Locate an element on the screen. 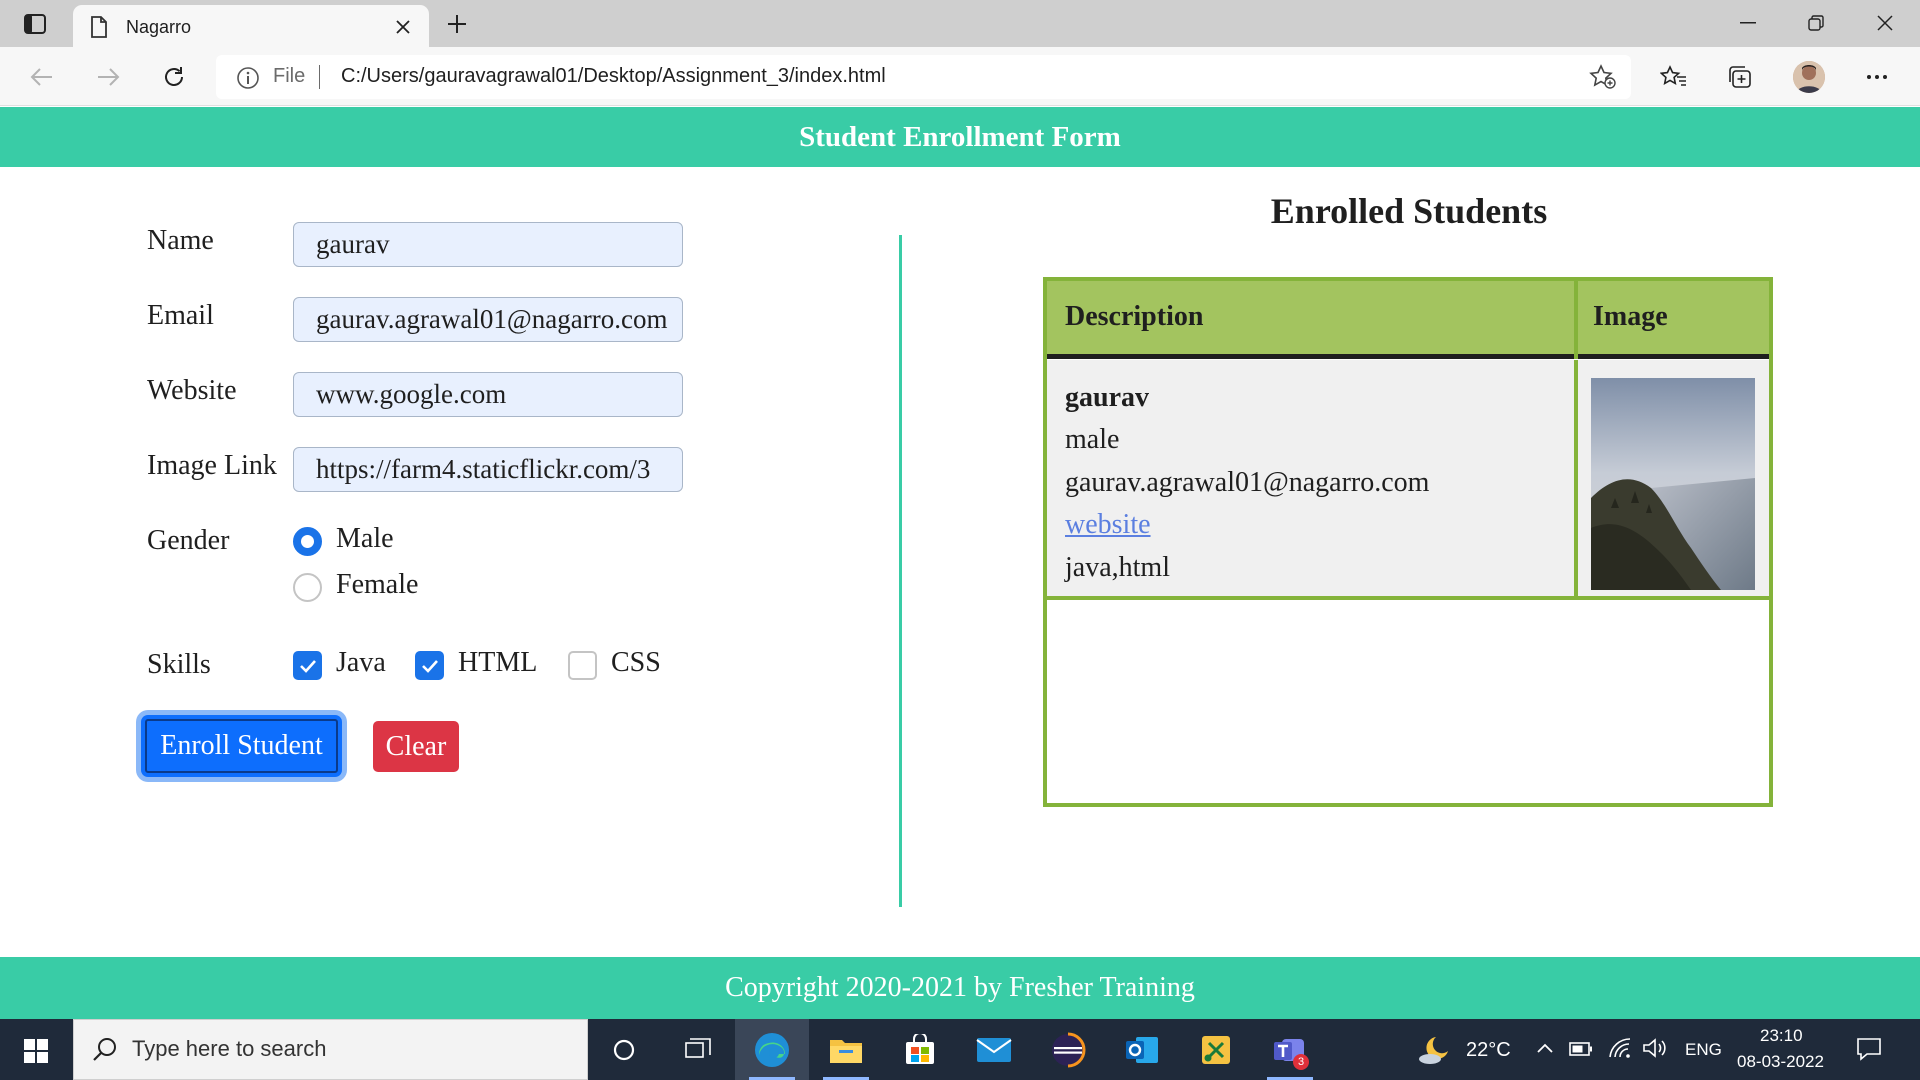 The height and width of the screenshot is (1080, 1920). collections-icon is located at coordinates (1740, 77).